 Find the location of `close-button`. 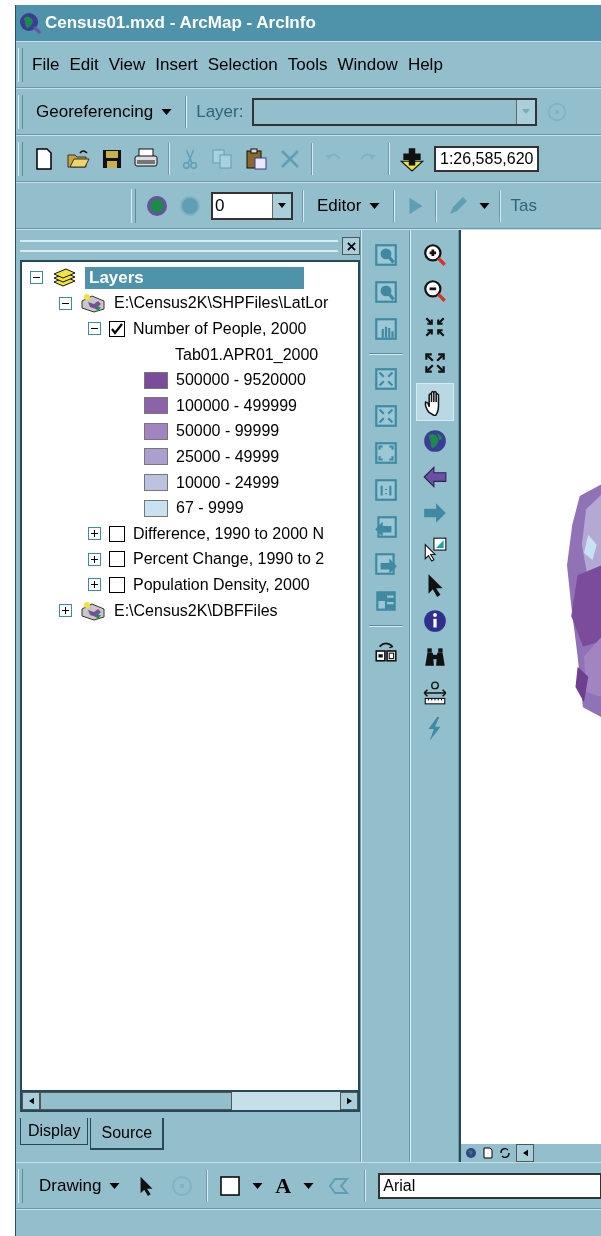

close-button is located at coordinates (351, 246).